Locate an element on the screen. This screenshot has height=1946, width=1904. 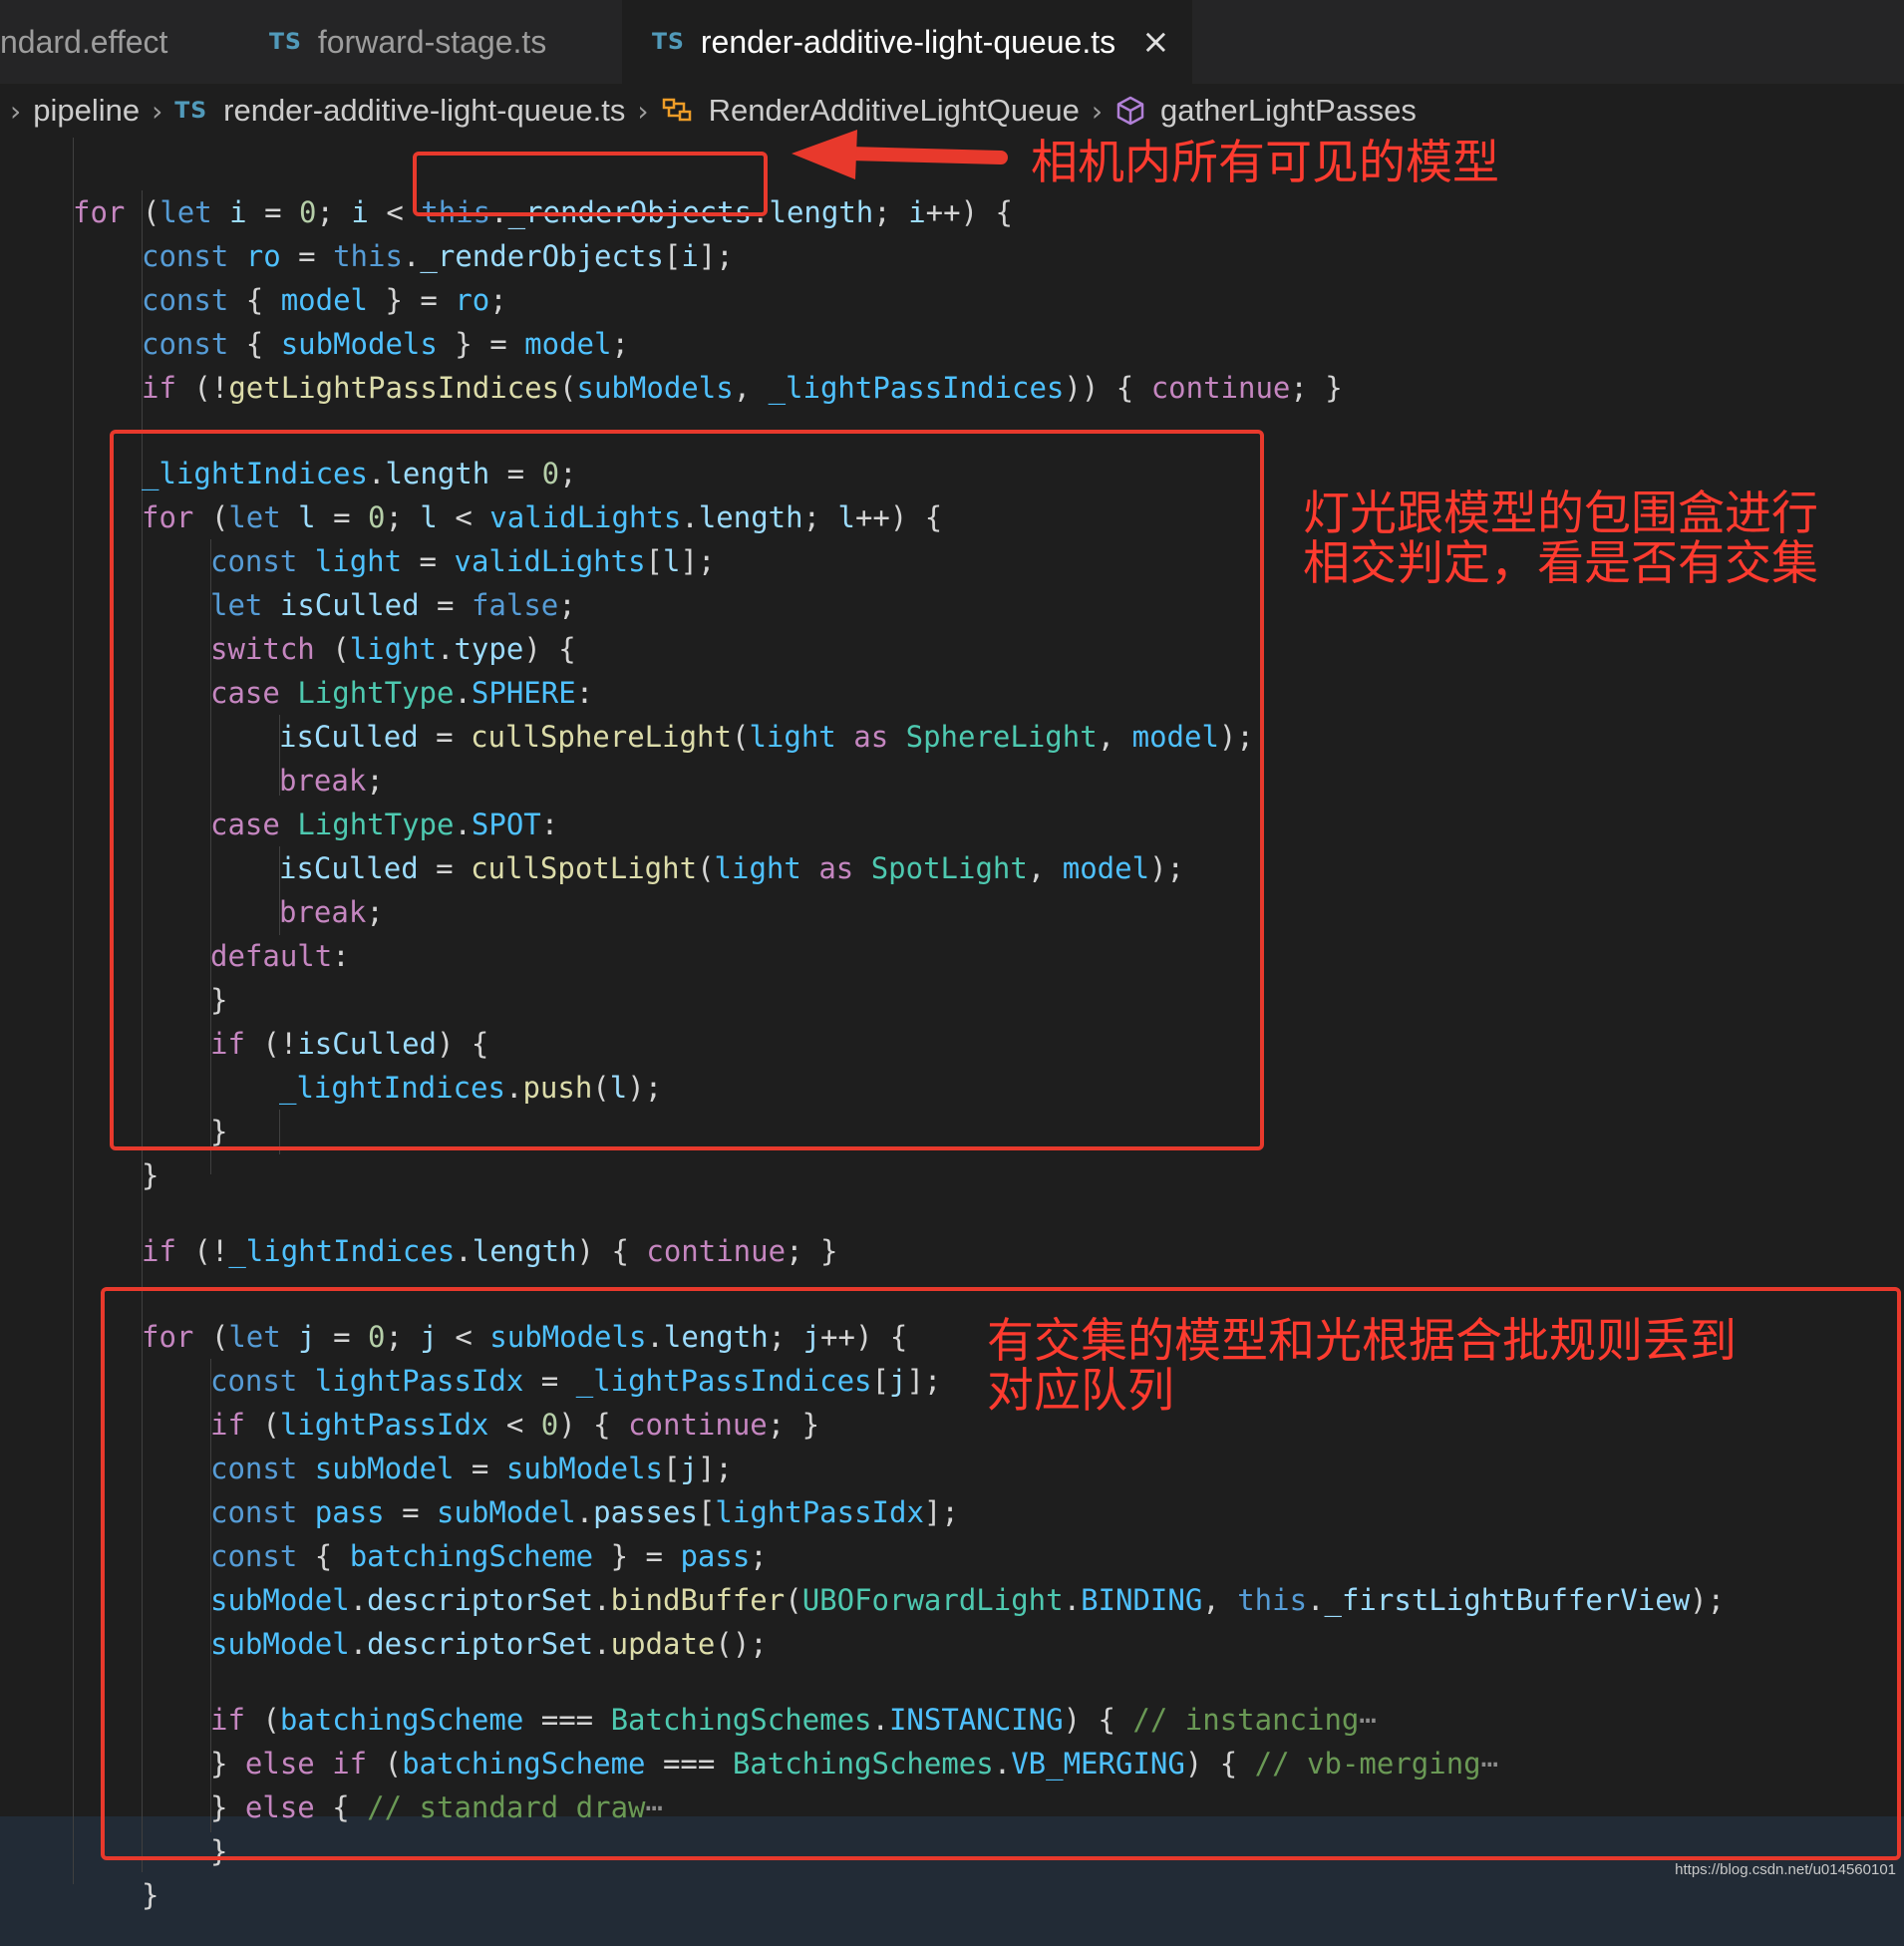
code-token: [ is located at coordinates (672, 256).